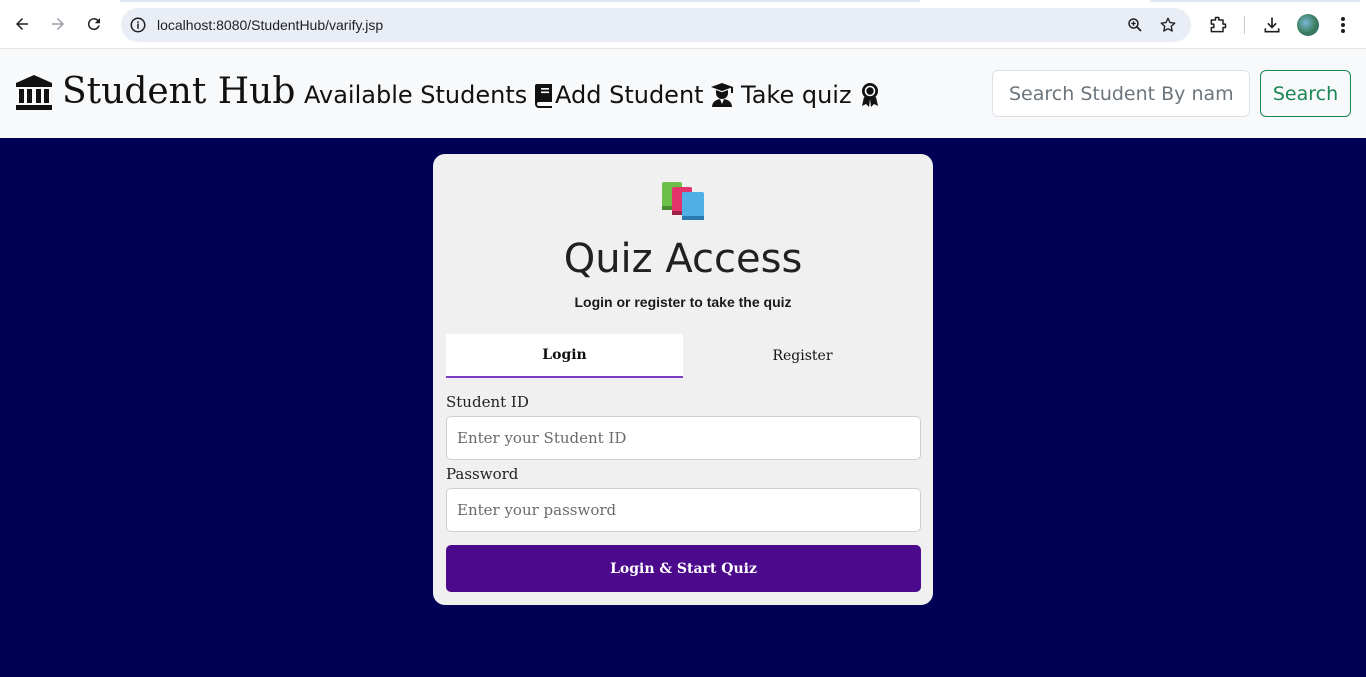 This screenshot has height=677, width=1366. What do you see at coordinates (416, 95) in the screenshot?
I see `nav-link-label: Available Students` at bounding box center [416, 95].